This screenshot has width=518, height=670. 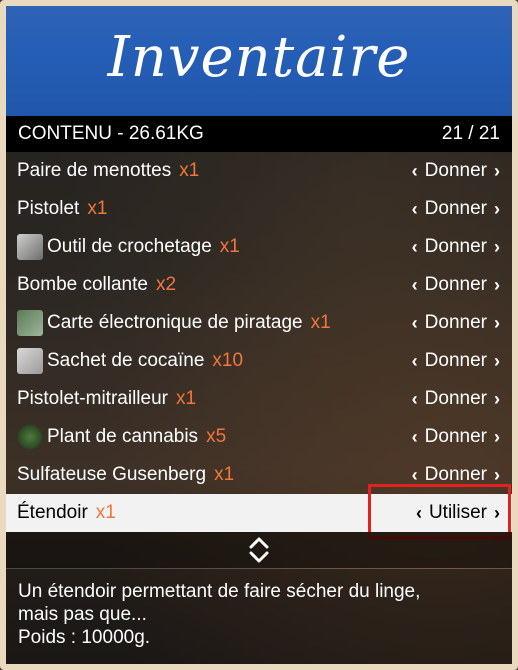 I want to click on item-name: Paire de menottes, so click(x=94, y=170).